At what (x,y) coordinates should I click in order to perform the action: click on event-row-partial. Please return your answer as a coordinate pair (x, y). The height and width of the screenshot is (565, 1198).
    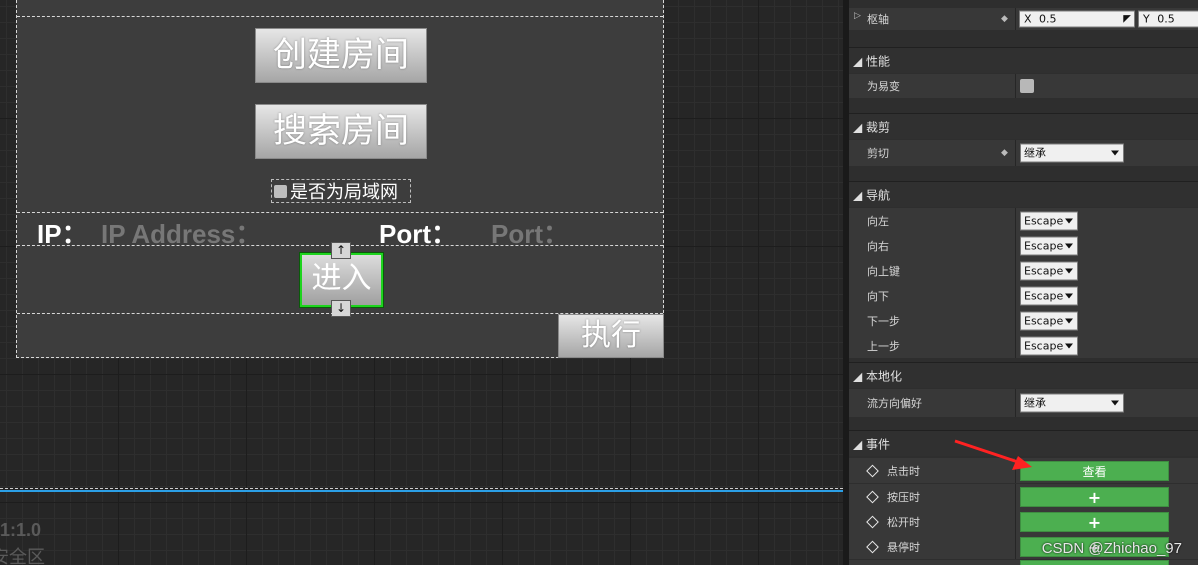
    Looking at the image, I should click on (1023, 562).